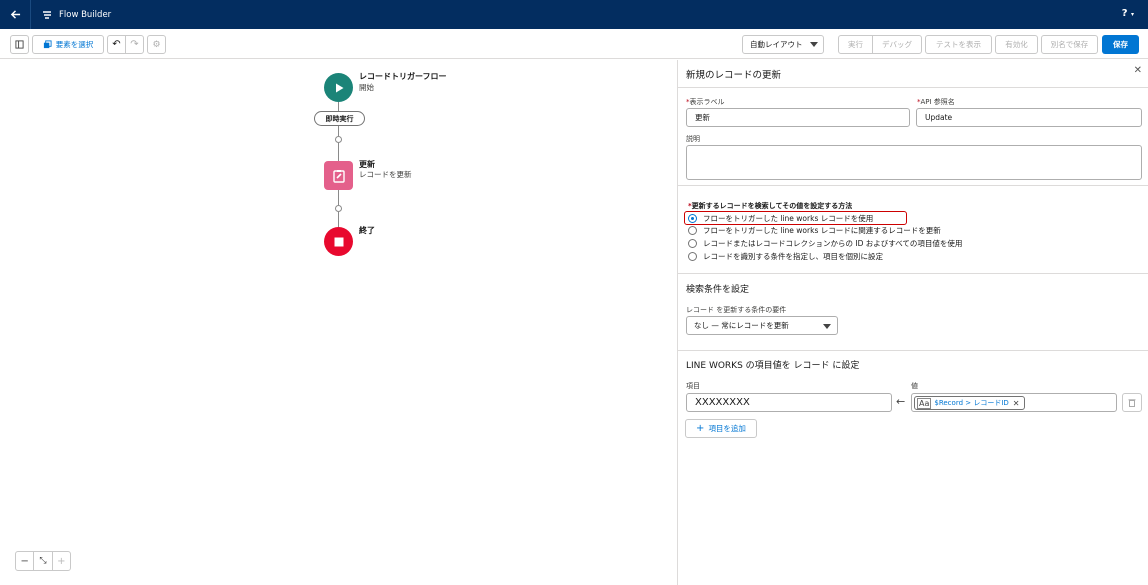 This screenshot has height=585, width=1148. What do you see at coordinates (939, 117) in the screenshot?
I see `api-name-input-value: Update` at bounding box center [939, 117].